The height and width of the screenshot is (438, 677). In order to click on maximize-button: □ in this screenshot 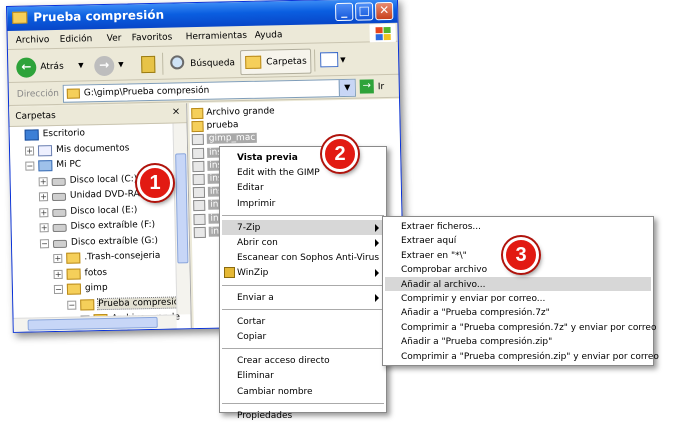, I will do `click(364, 11)`.